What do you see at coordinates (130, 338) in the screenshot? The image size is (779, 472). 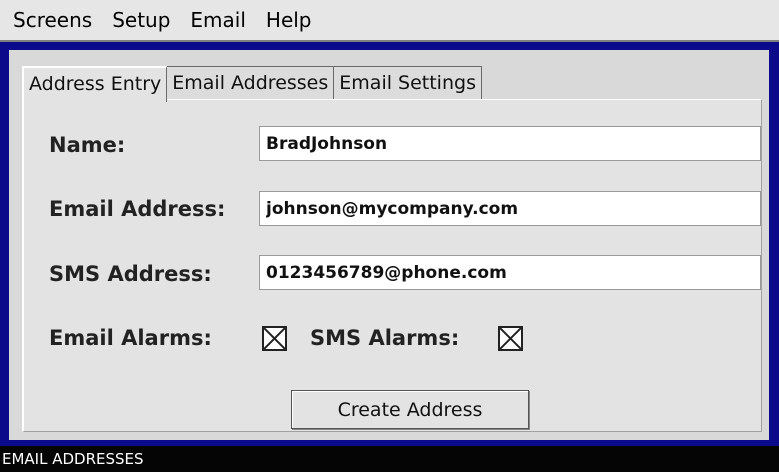 I see `email-alarms-label: Email Alarms:` at bounding box center [130, 338].